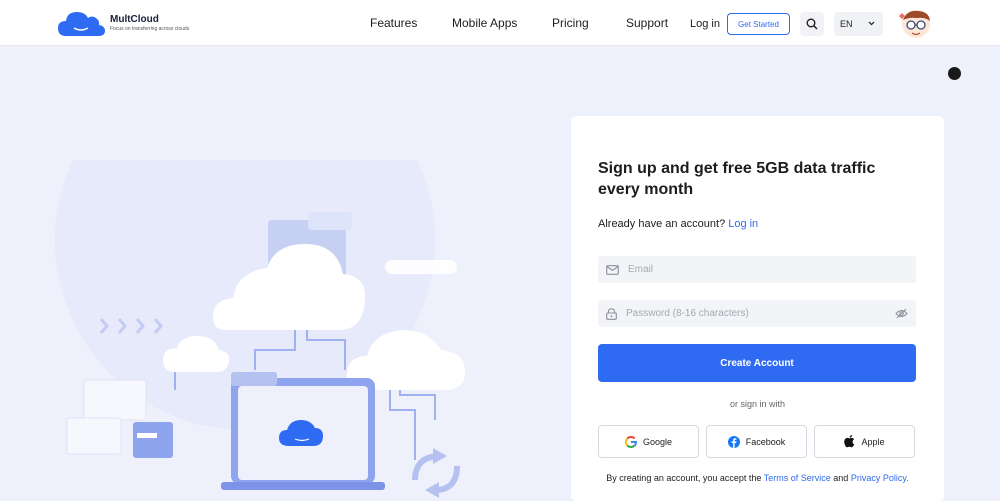 The image size is (1000, 501). Describe the element at coordinates (757, 363) in the screenshot. I see `create-account-button: Create Account` at that location.